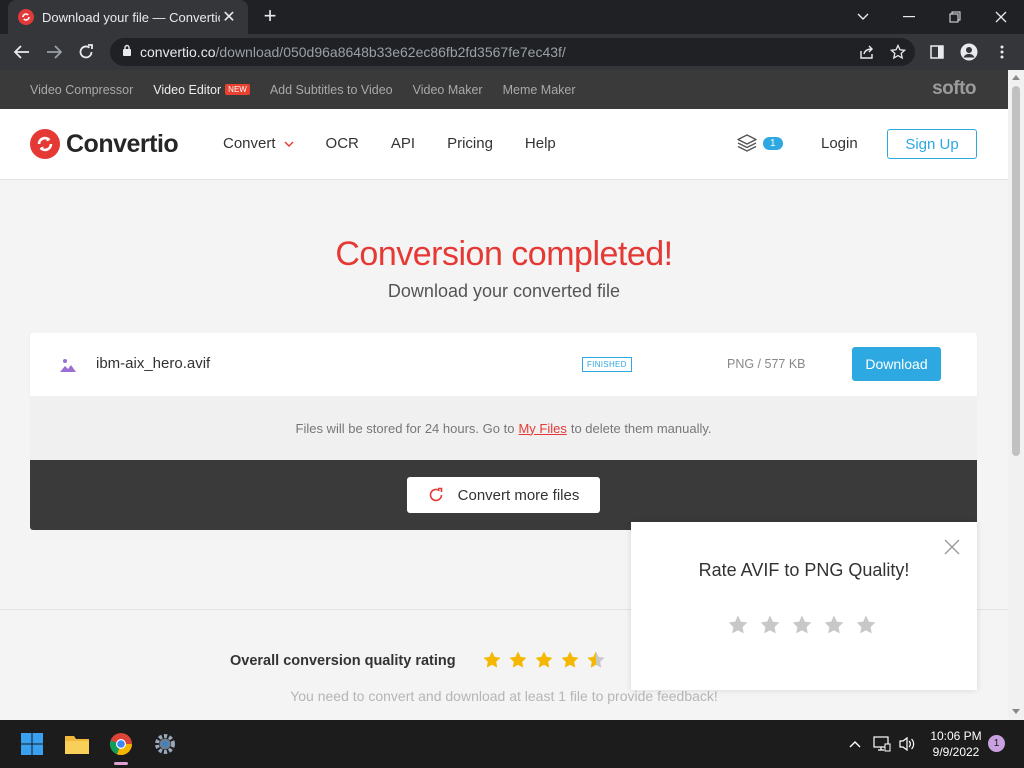 The width and height of the screenshot is (1024, 768). What do you see at coordinates (504, 254) in the screenshot?
I see `conversion-title: Conversion completed!` at bounding box center [504, 254].